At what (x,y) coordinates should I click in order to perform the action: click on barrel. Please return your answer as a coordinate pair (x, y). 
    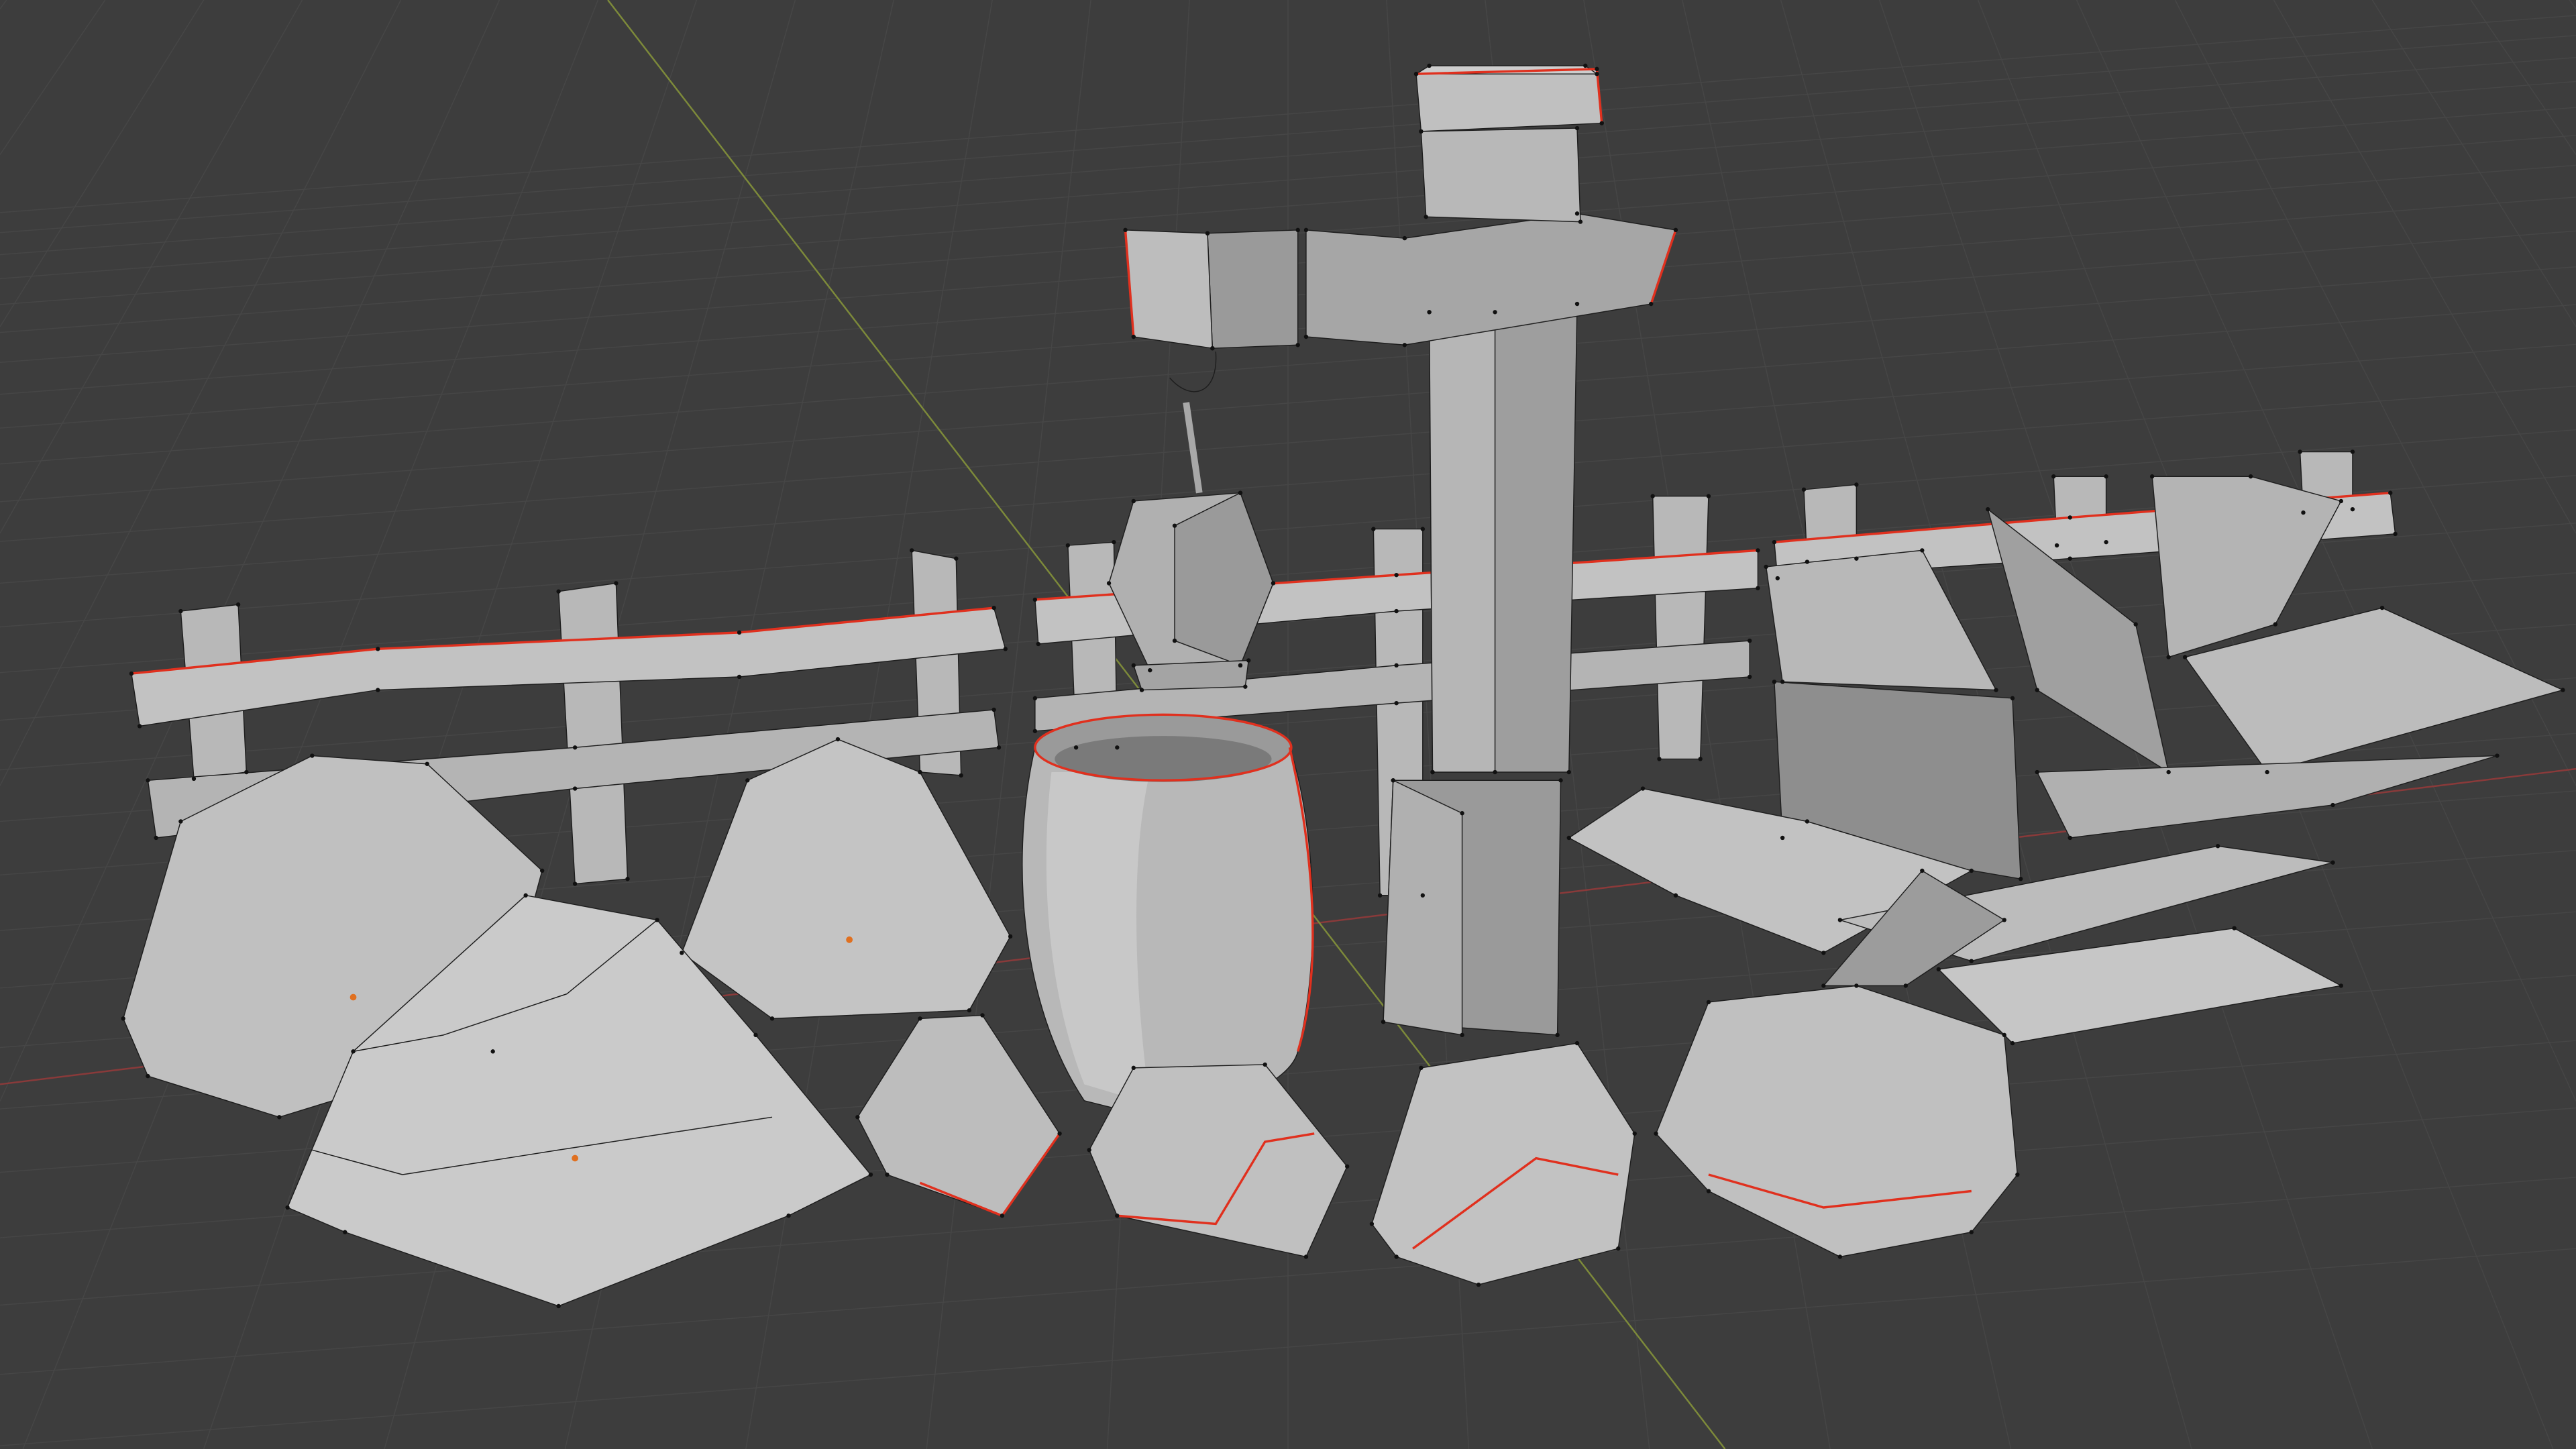
    Looking at the image, I should click on (1168, 915).